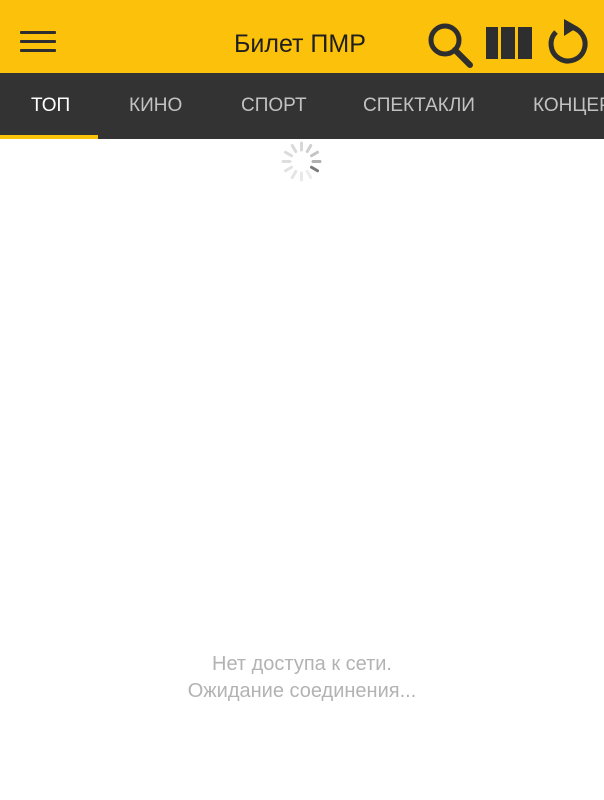 The width and height of the screenshot is (604, 800). Describe the element at coordinates (568, 106) in the screenshot. I see `tab-koncerty: КОНЦЕР` at that location.